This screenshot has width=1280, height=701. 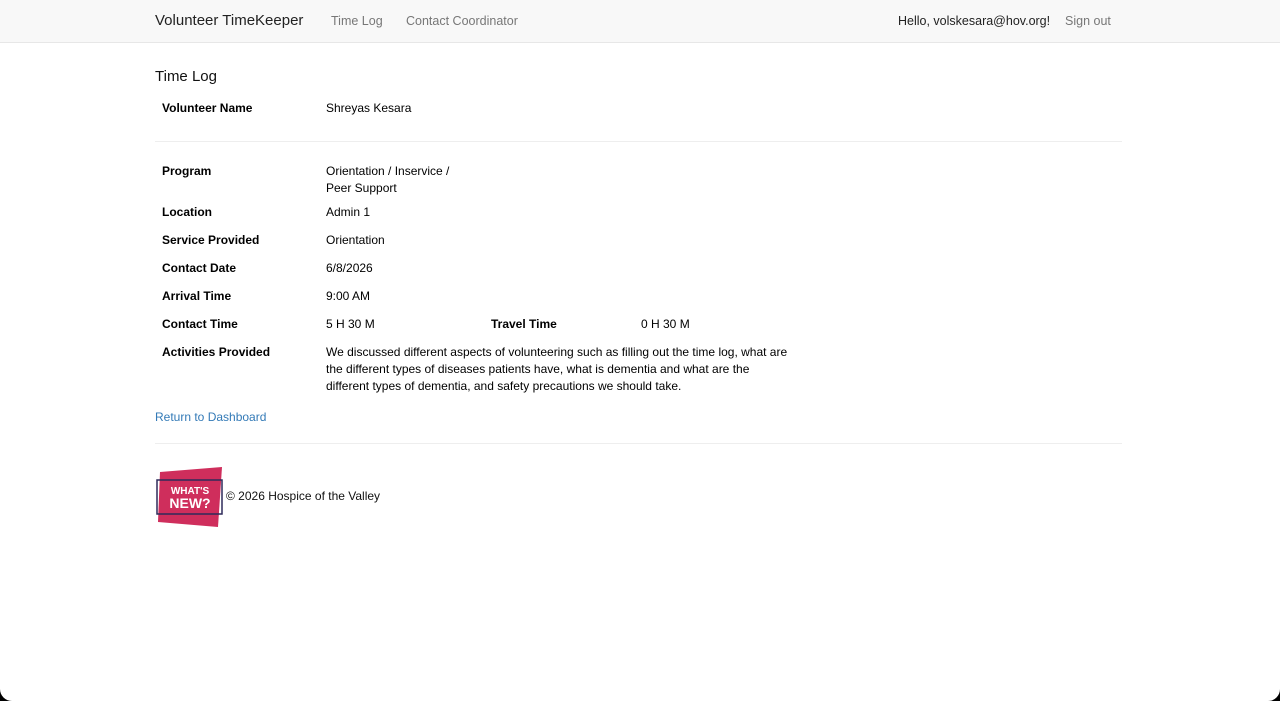 I want to click on location-label: Location, so click(x=187, y=212).